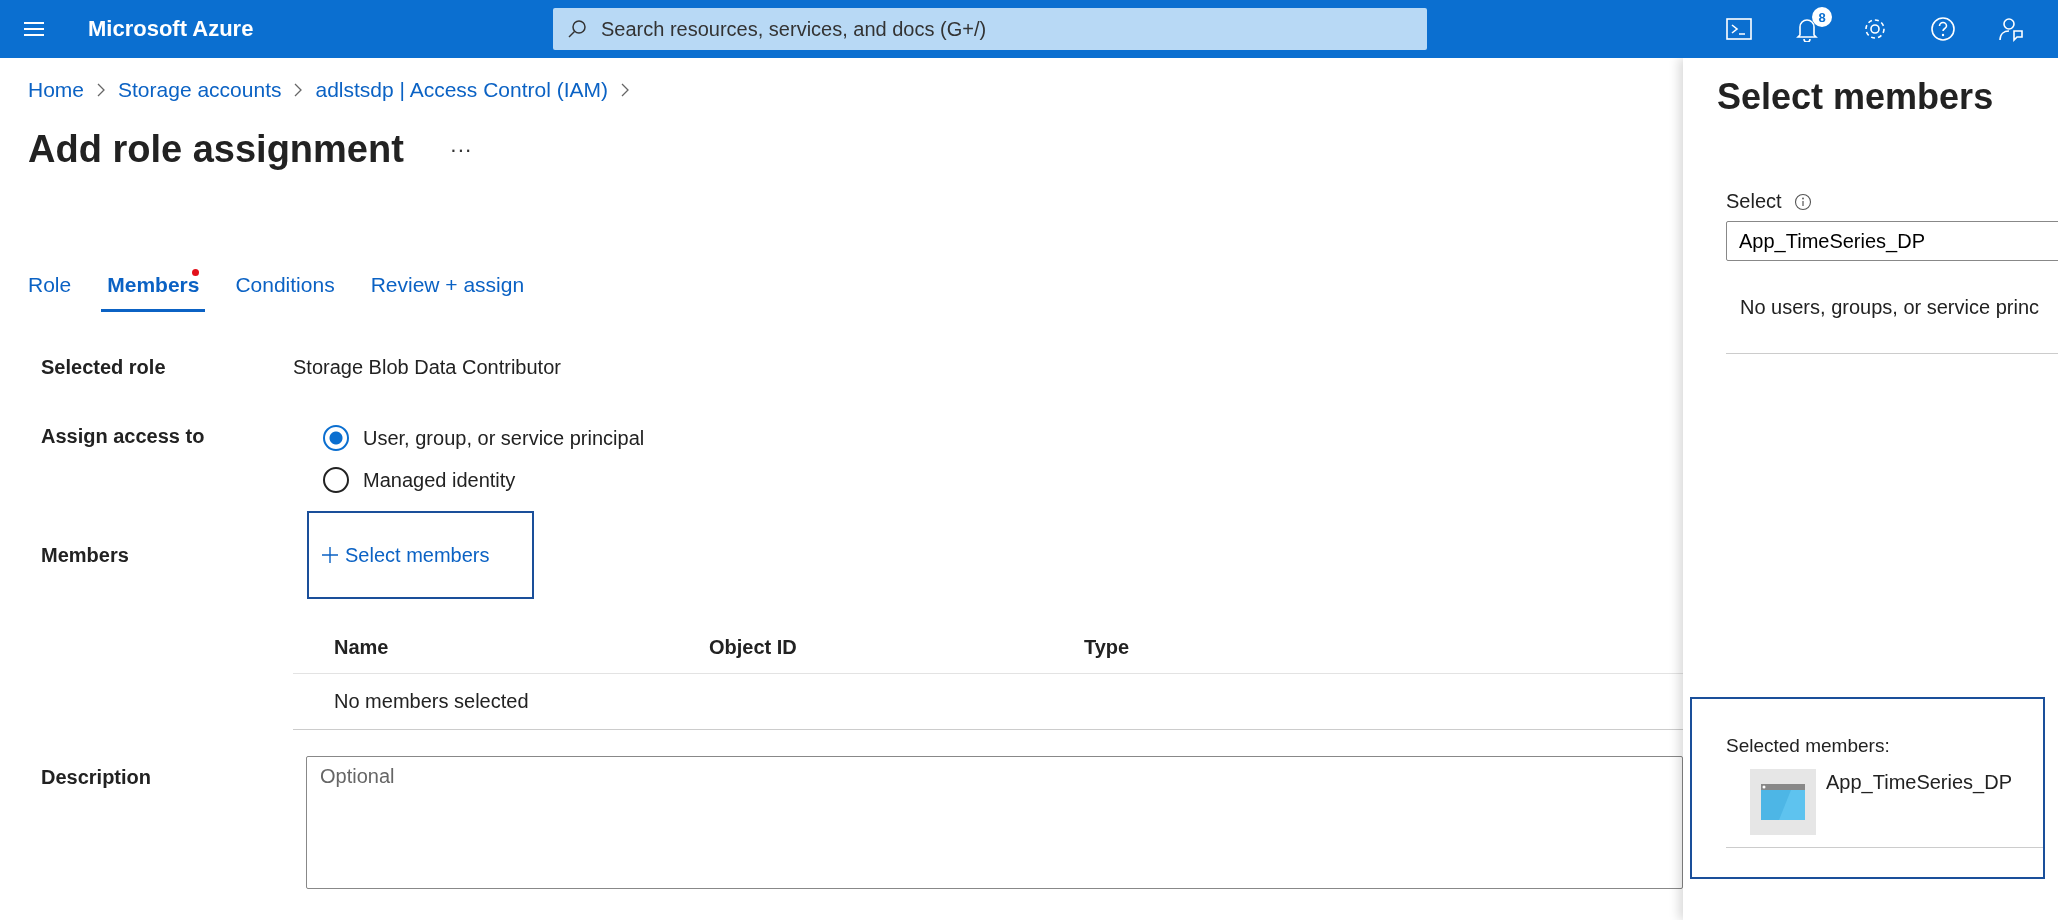 This screenshot has height=920, width=2058. What do you see at coordinates (427, 367) in the screenshot?
I see `role-value: Storage Blob Data Contributor` at bounding box center [427, 367].